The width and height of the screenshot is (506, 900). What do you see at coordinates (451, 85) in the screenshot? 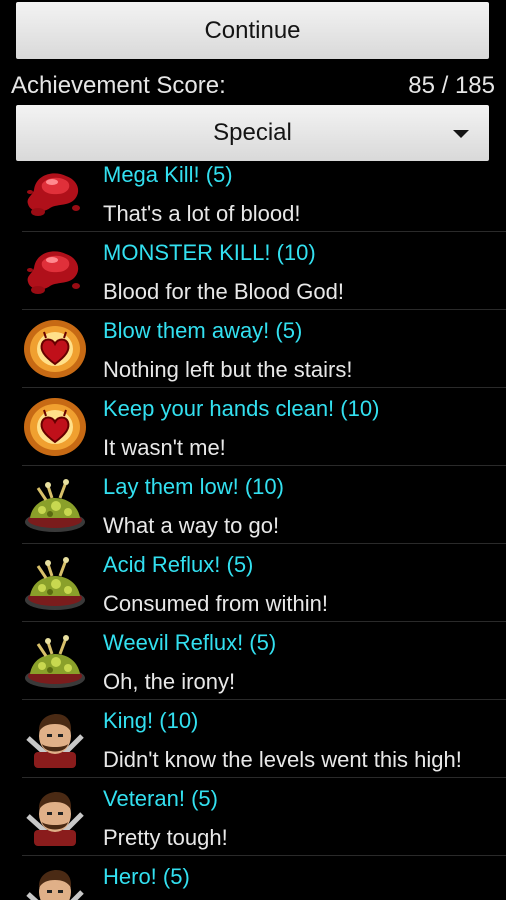
I see `achievement-score-value: 85 / 185` at bounding box center [451, 85].